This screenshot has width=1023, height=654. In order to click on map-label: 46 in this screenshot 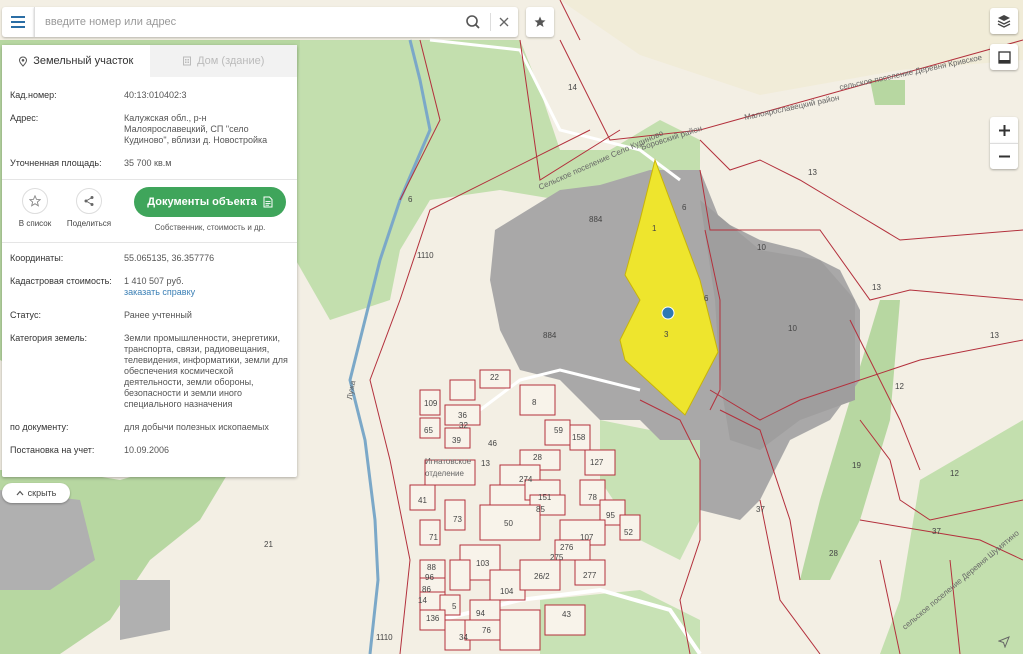, I will do `click(492, 443)`.